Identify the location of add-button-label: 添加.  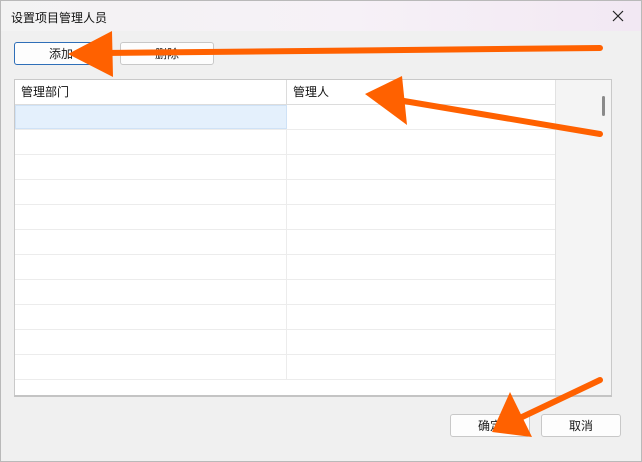
(60, 54).